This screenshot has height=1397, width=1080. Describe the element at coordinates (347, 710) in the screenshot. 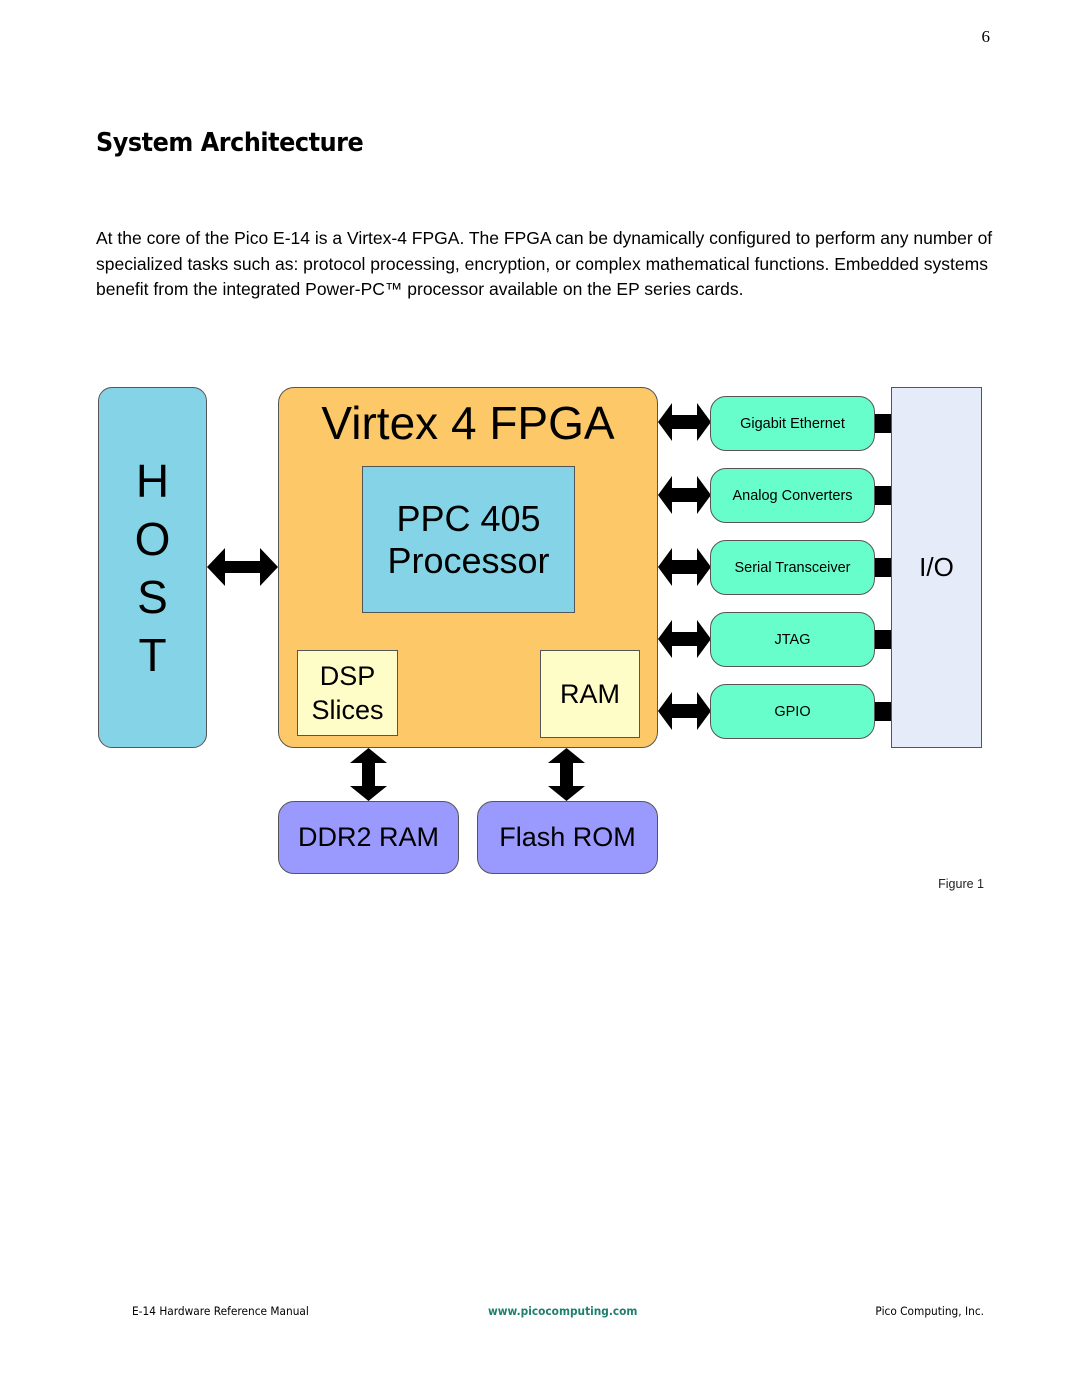

I see `dsp-label-line2: Slices` at that location.